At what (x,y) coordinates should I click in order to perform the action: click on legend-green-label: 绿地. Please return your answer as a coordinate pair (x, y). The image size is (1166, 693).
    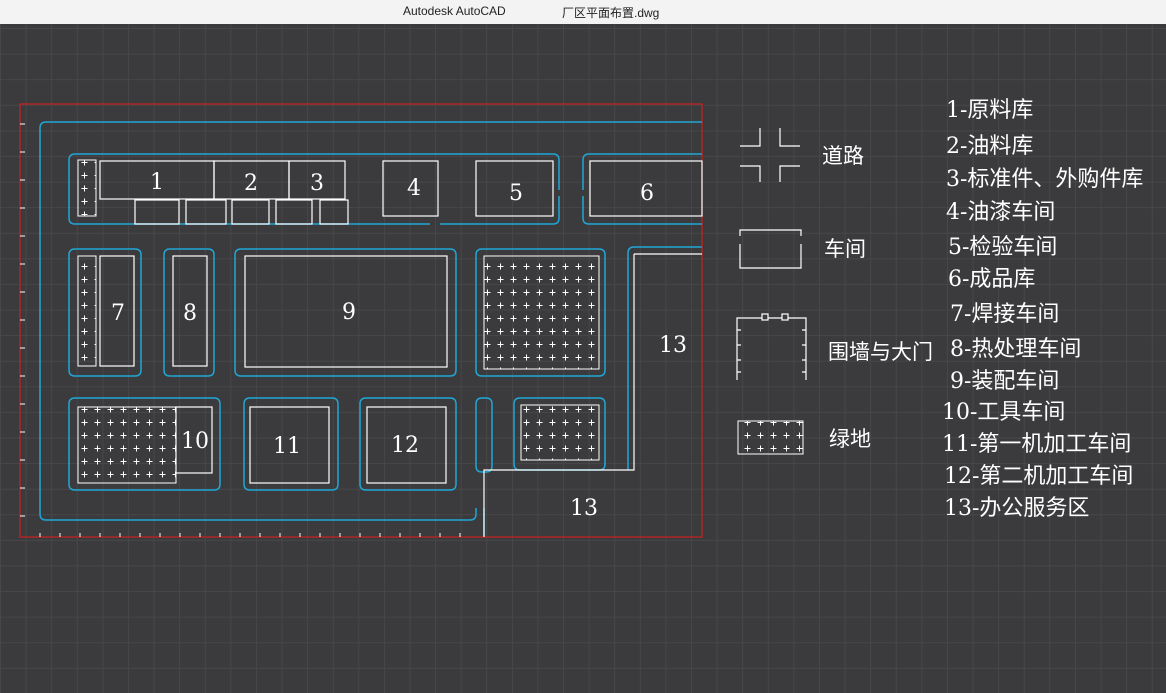
    Looking at the image, I should click on (850, 439).